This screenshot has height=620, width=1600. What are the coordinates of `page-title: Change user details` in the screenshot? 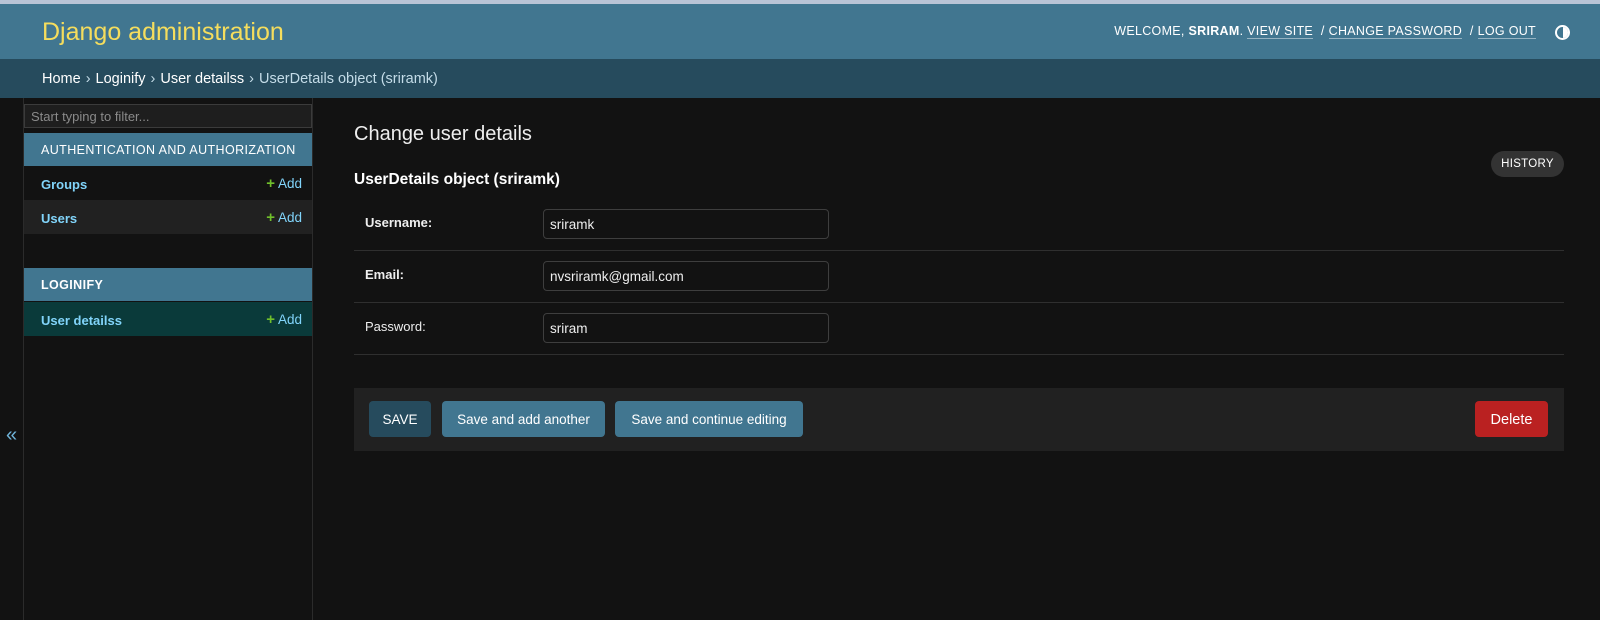 It's located at (443, 134).